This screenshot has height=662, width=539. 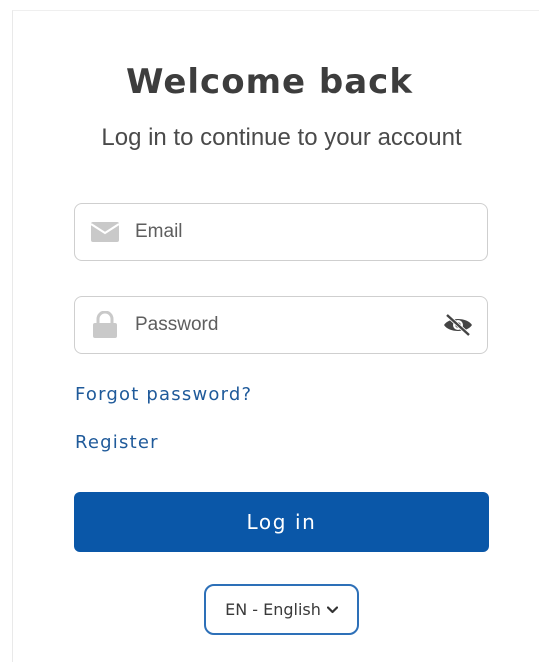 I want to click on eye-slash-icon, so click(x=458, y=325).